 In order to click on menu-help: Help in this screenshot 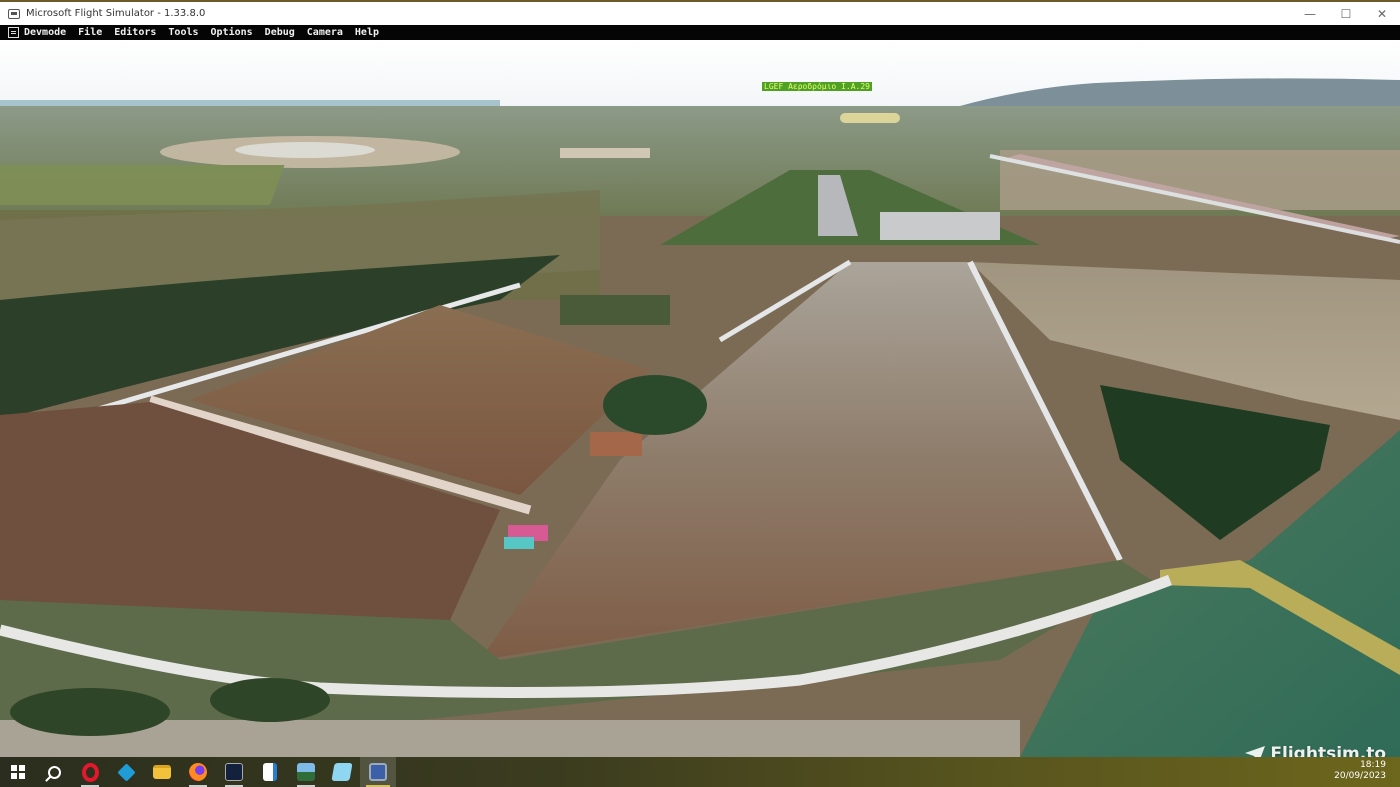, I will do `click(367, 32)`.